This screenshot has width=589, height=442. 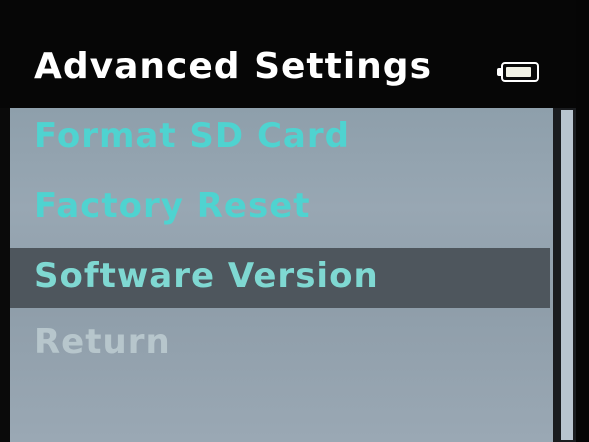 I want to click on battery-icon, so click(x=520, y=73).